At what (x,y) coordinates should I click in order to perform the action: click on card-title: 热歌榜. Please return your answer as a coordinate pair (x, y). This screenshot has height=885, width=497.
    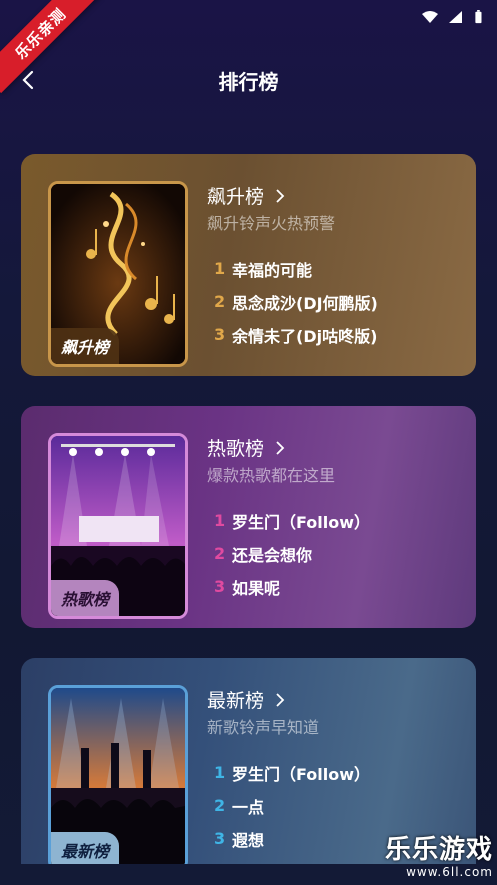
    Looking at the image, I should click on (236, 449).